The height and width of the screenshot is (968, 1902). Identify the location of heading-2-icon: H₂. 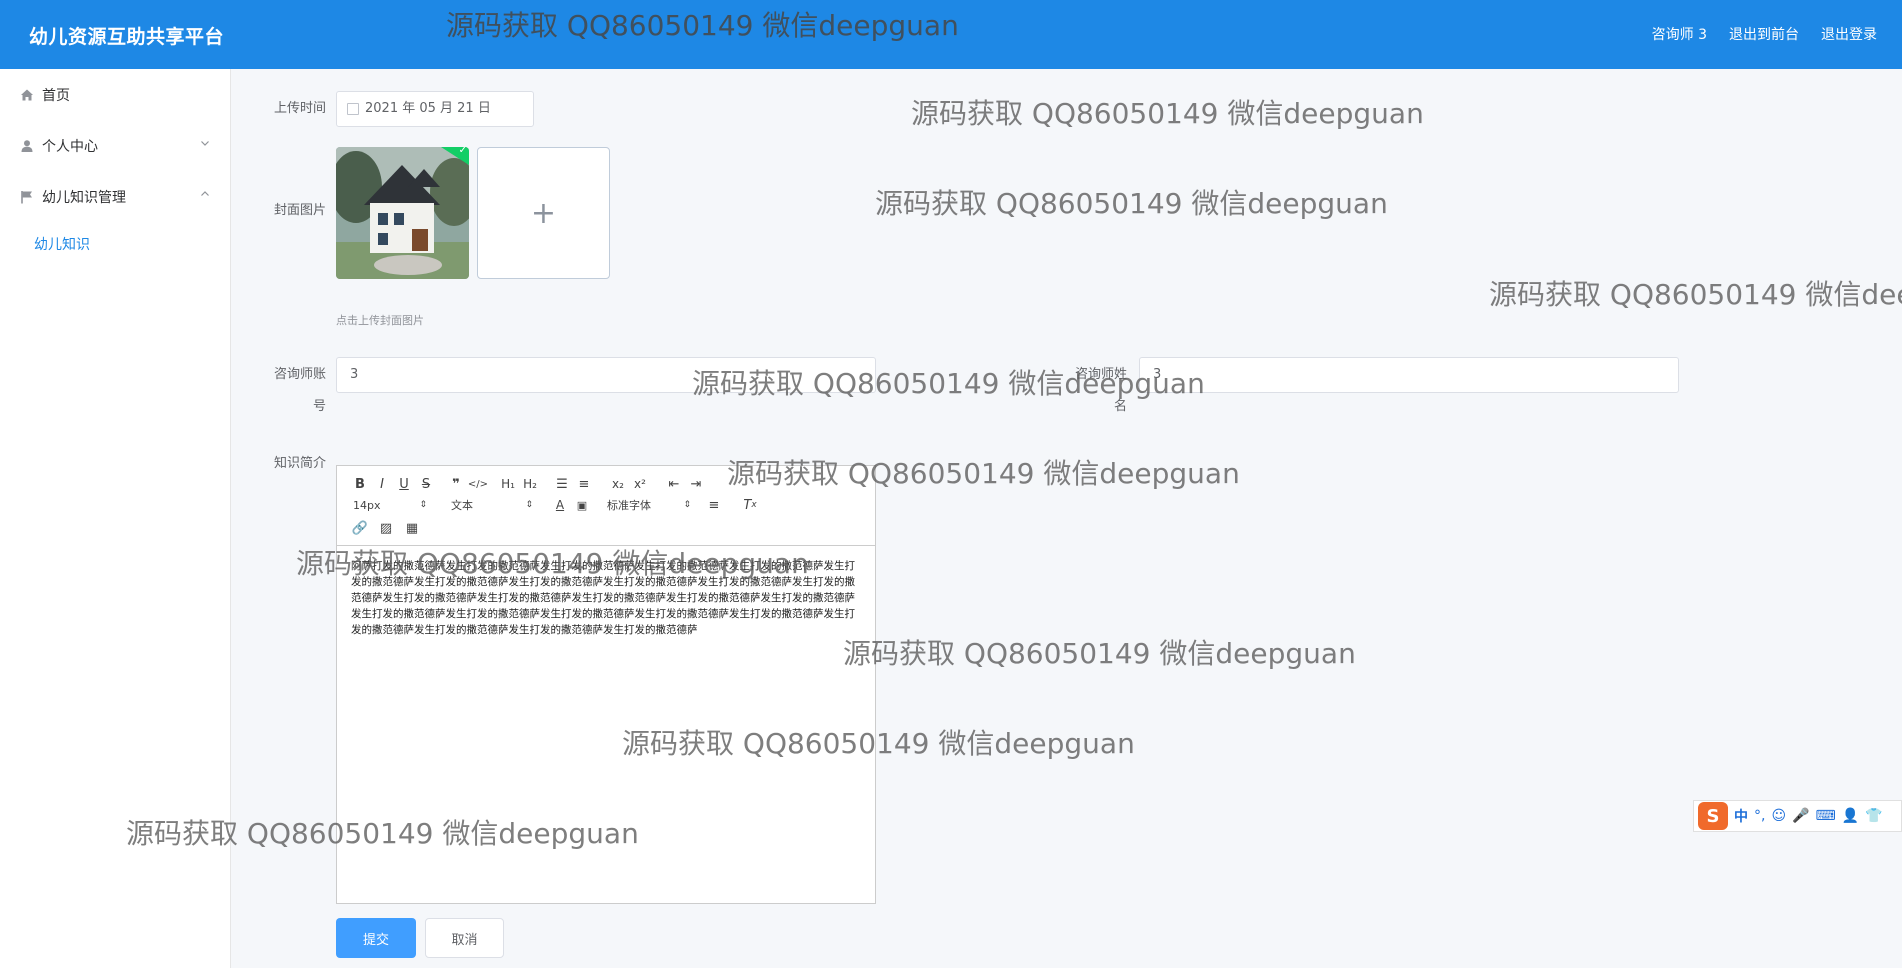
(530, 484).